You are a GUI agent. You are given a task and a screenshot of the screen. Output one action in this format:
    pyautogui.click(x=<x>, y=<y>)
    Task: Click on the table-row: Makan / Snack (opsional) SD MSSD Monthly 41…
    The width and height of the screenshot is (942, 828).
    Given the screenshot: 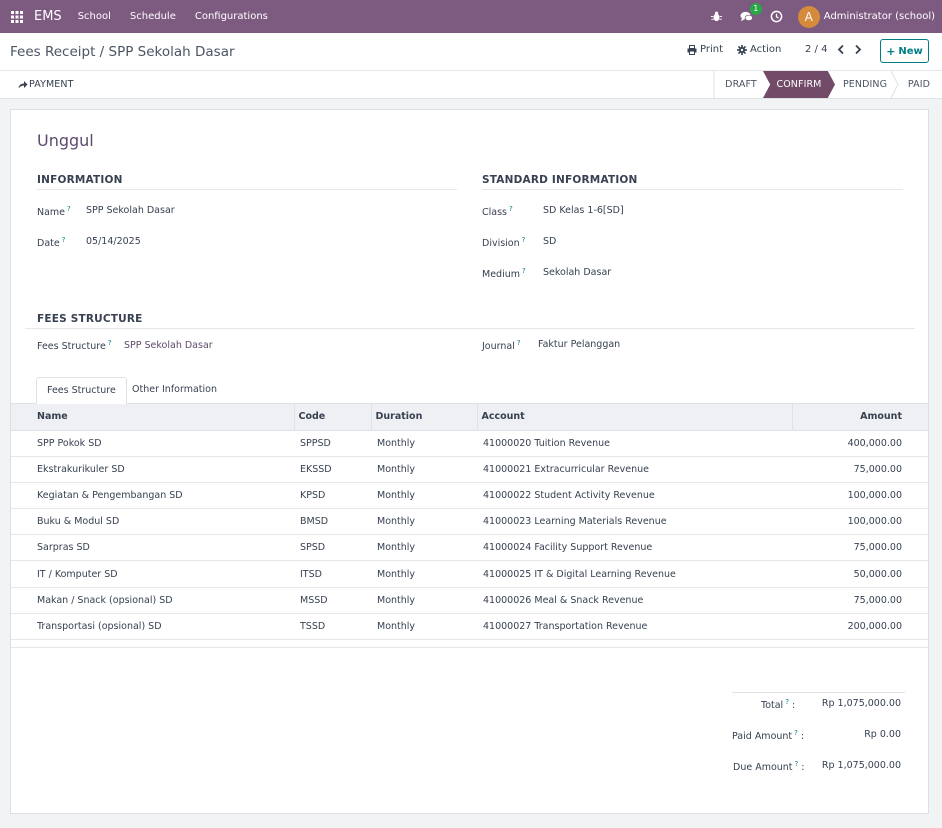 What is the action you would take?
    pyautogui.click(x=469, y=600)
    